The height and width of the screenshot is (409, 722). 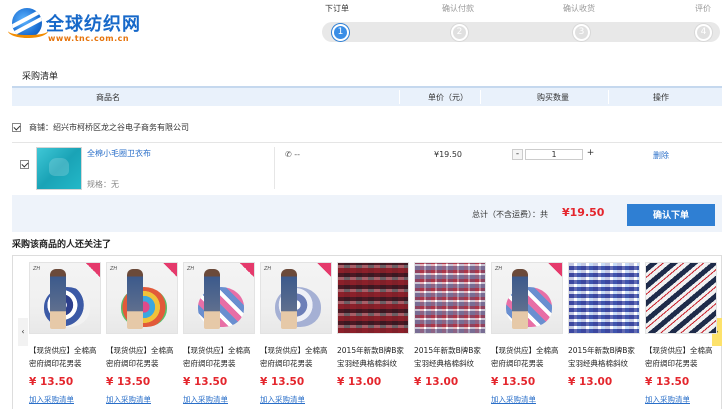 I want to click on column-actions: 操作, so click(x=661, y=97).